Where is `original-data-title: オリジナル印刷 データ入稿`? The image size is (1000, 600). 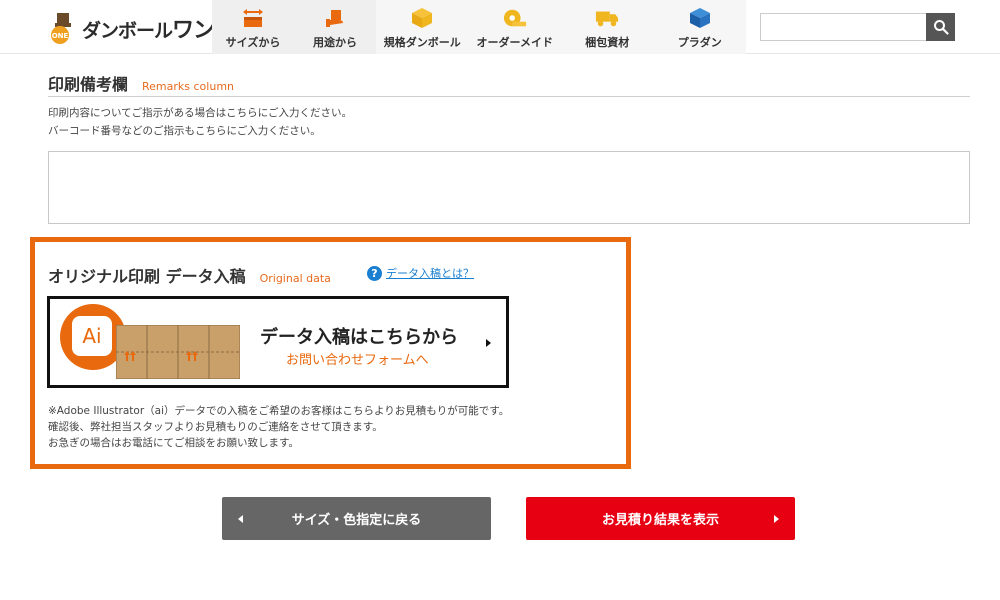
original-data-title: オリジナル印刷 データ入稿 is located at coordinates (147, 276).